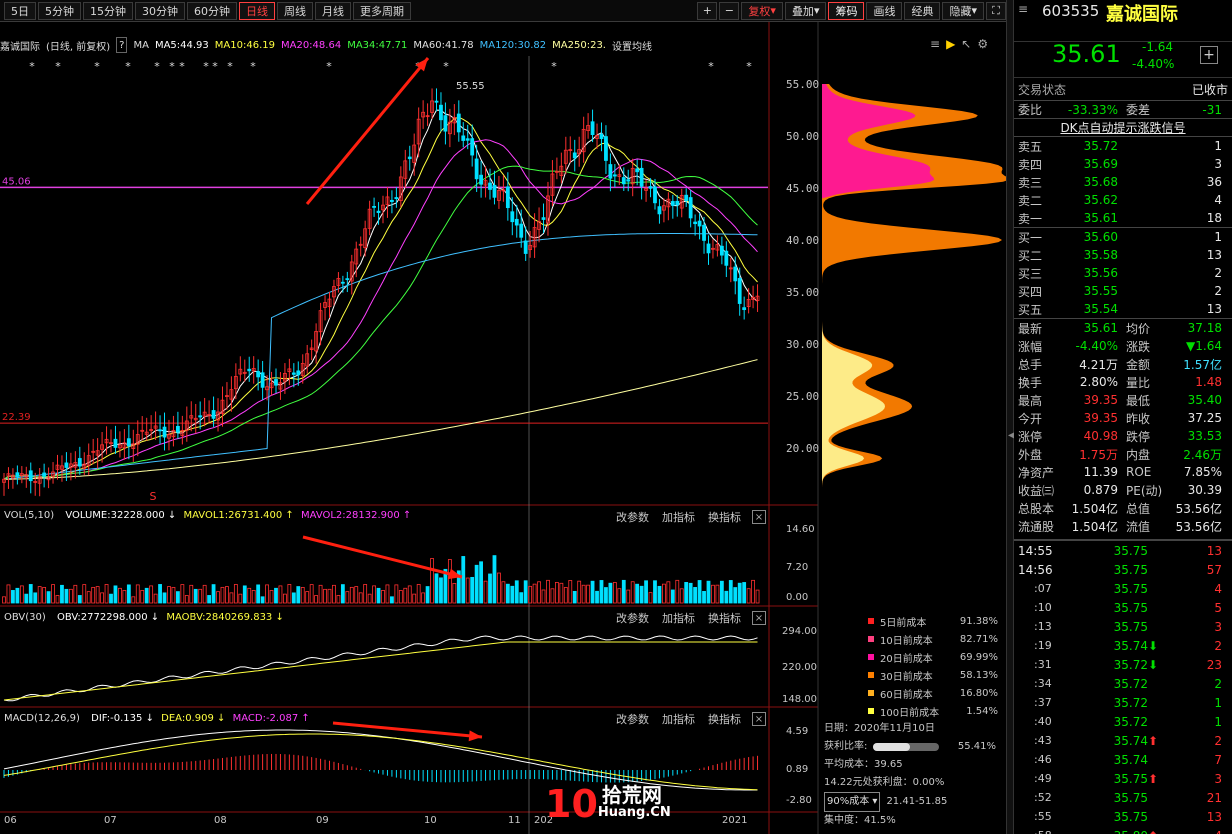 Image resolution: width=1232 pixels, height=834 pixels. What do you see at coordinates (678, 719) in the screenshot?
I see `macd-add-indicator: 加指标` at bounding box center [678, 719].